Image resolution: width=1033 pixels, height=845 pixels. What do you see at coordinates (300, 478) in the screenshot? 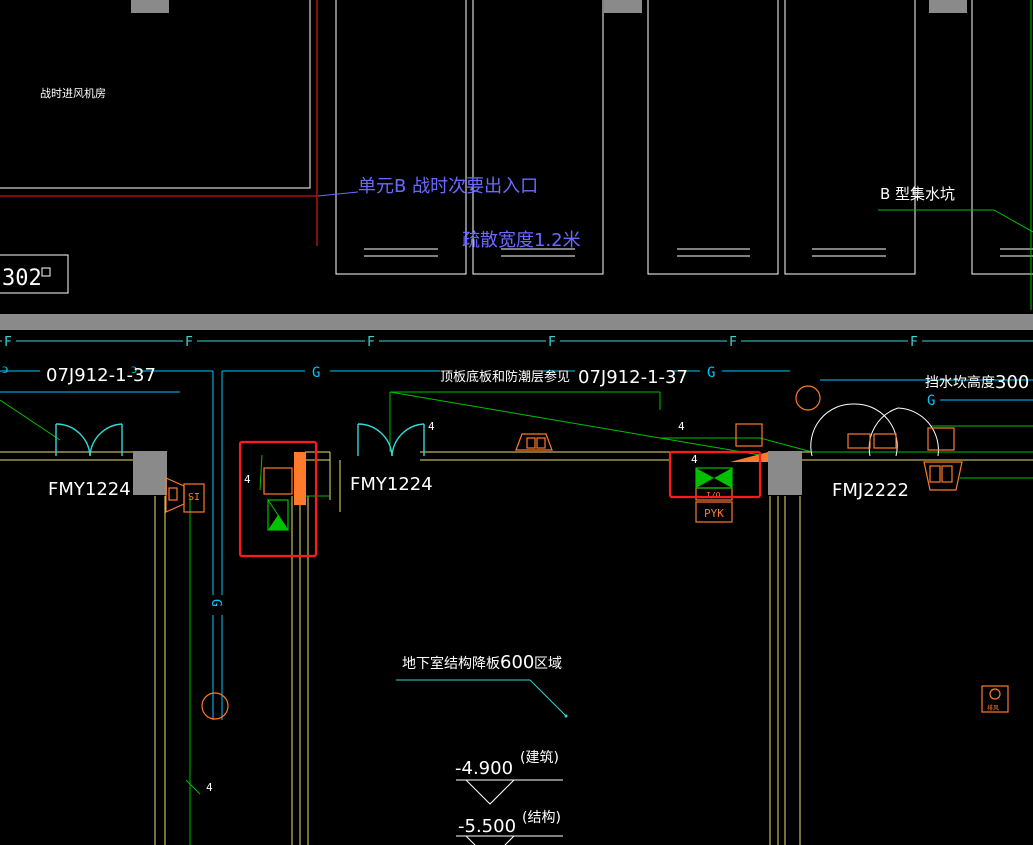
I see `orange-door-leaf` at bounding box center [300, 478].